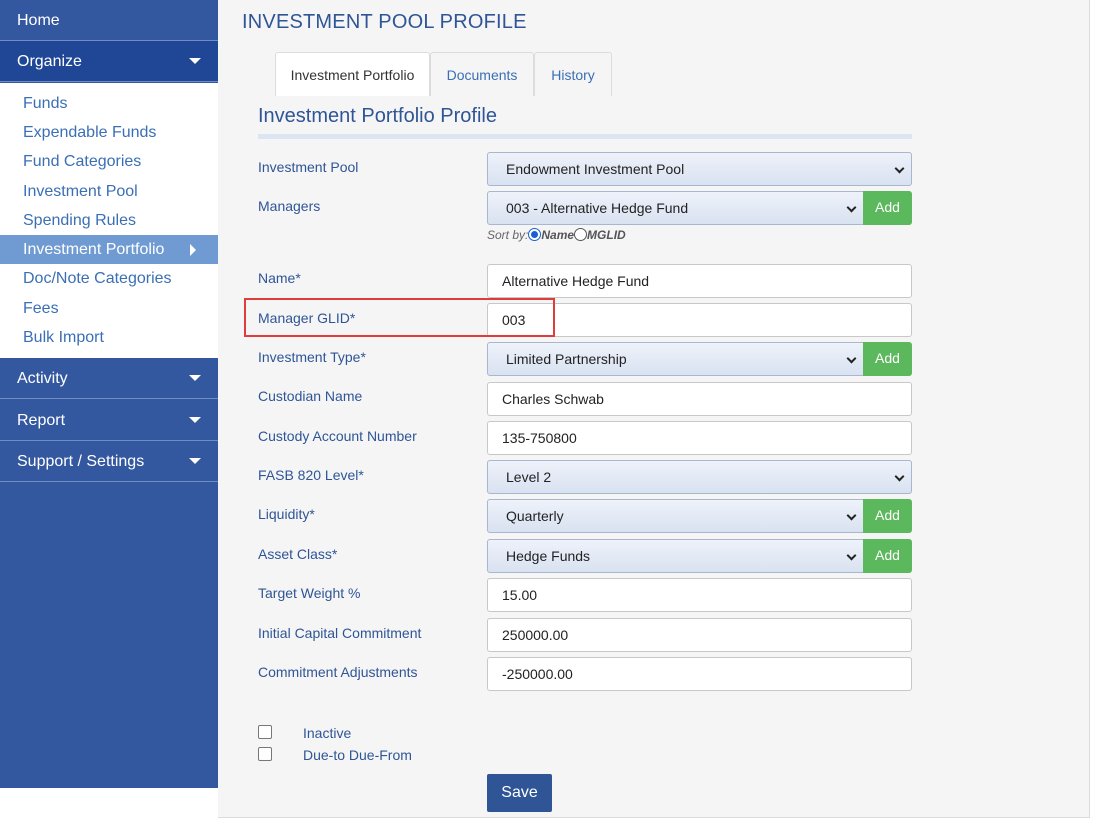 Image resolution: width=1097 pixels, height=821 pixels. What do you see at coordinates (535, 516) in the screenshot?
I see `liquidity-value: Quarterly` at bounding box center [535, 516].